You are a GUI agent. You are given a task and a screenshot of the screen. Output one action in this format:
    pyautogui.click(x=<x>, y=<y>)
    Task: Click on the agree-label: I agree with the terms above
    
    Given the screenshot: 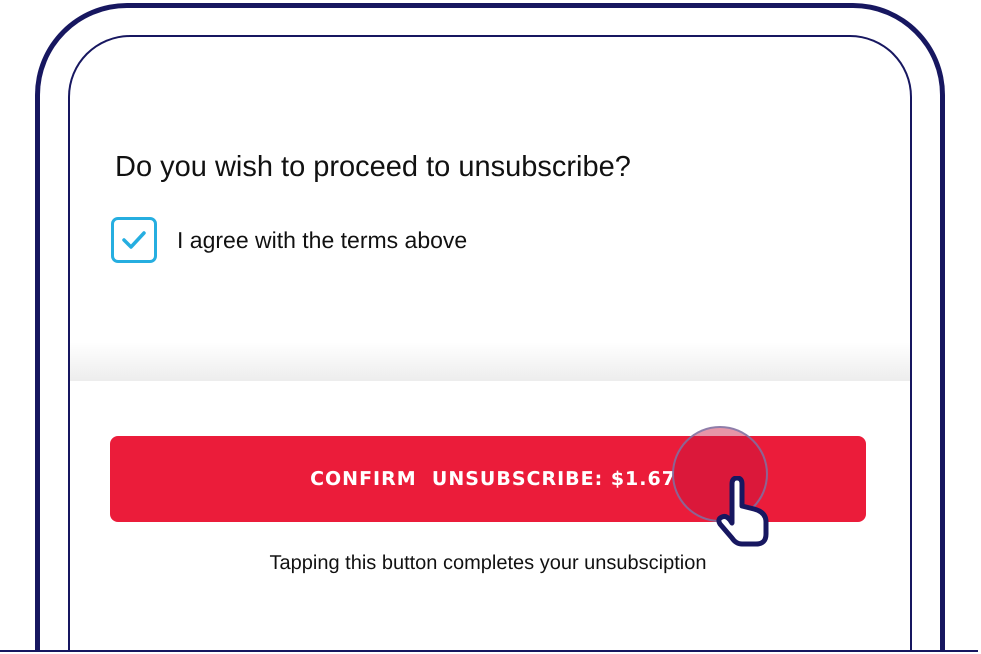 What is the action you would take?
    pyautogui.click(x=322, y=240)
    